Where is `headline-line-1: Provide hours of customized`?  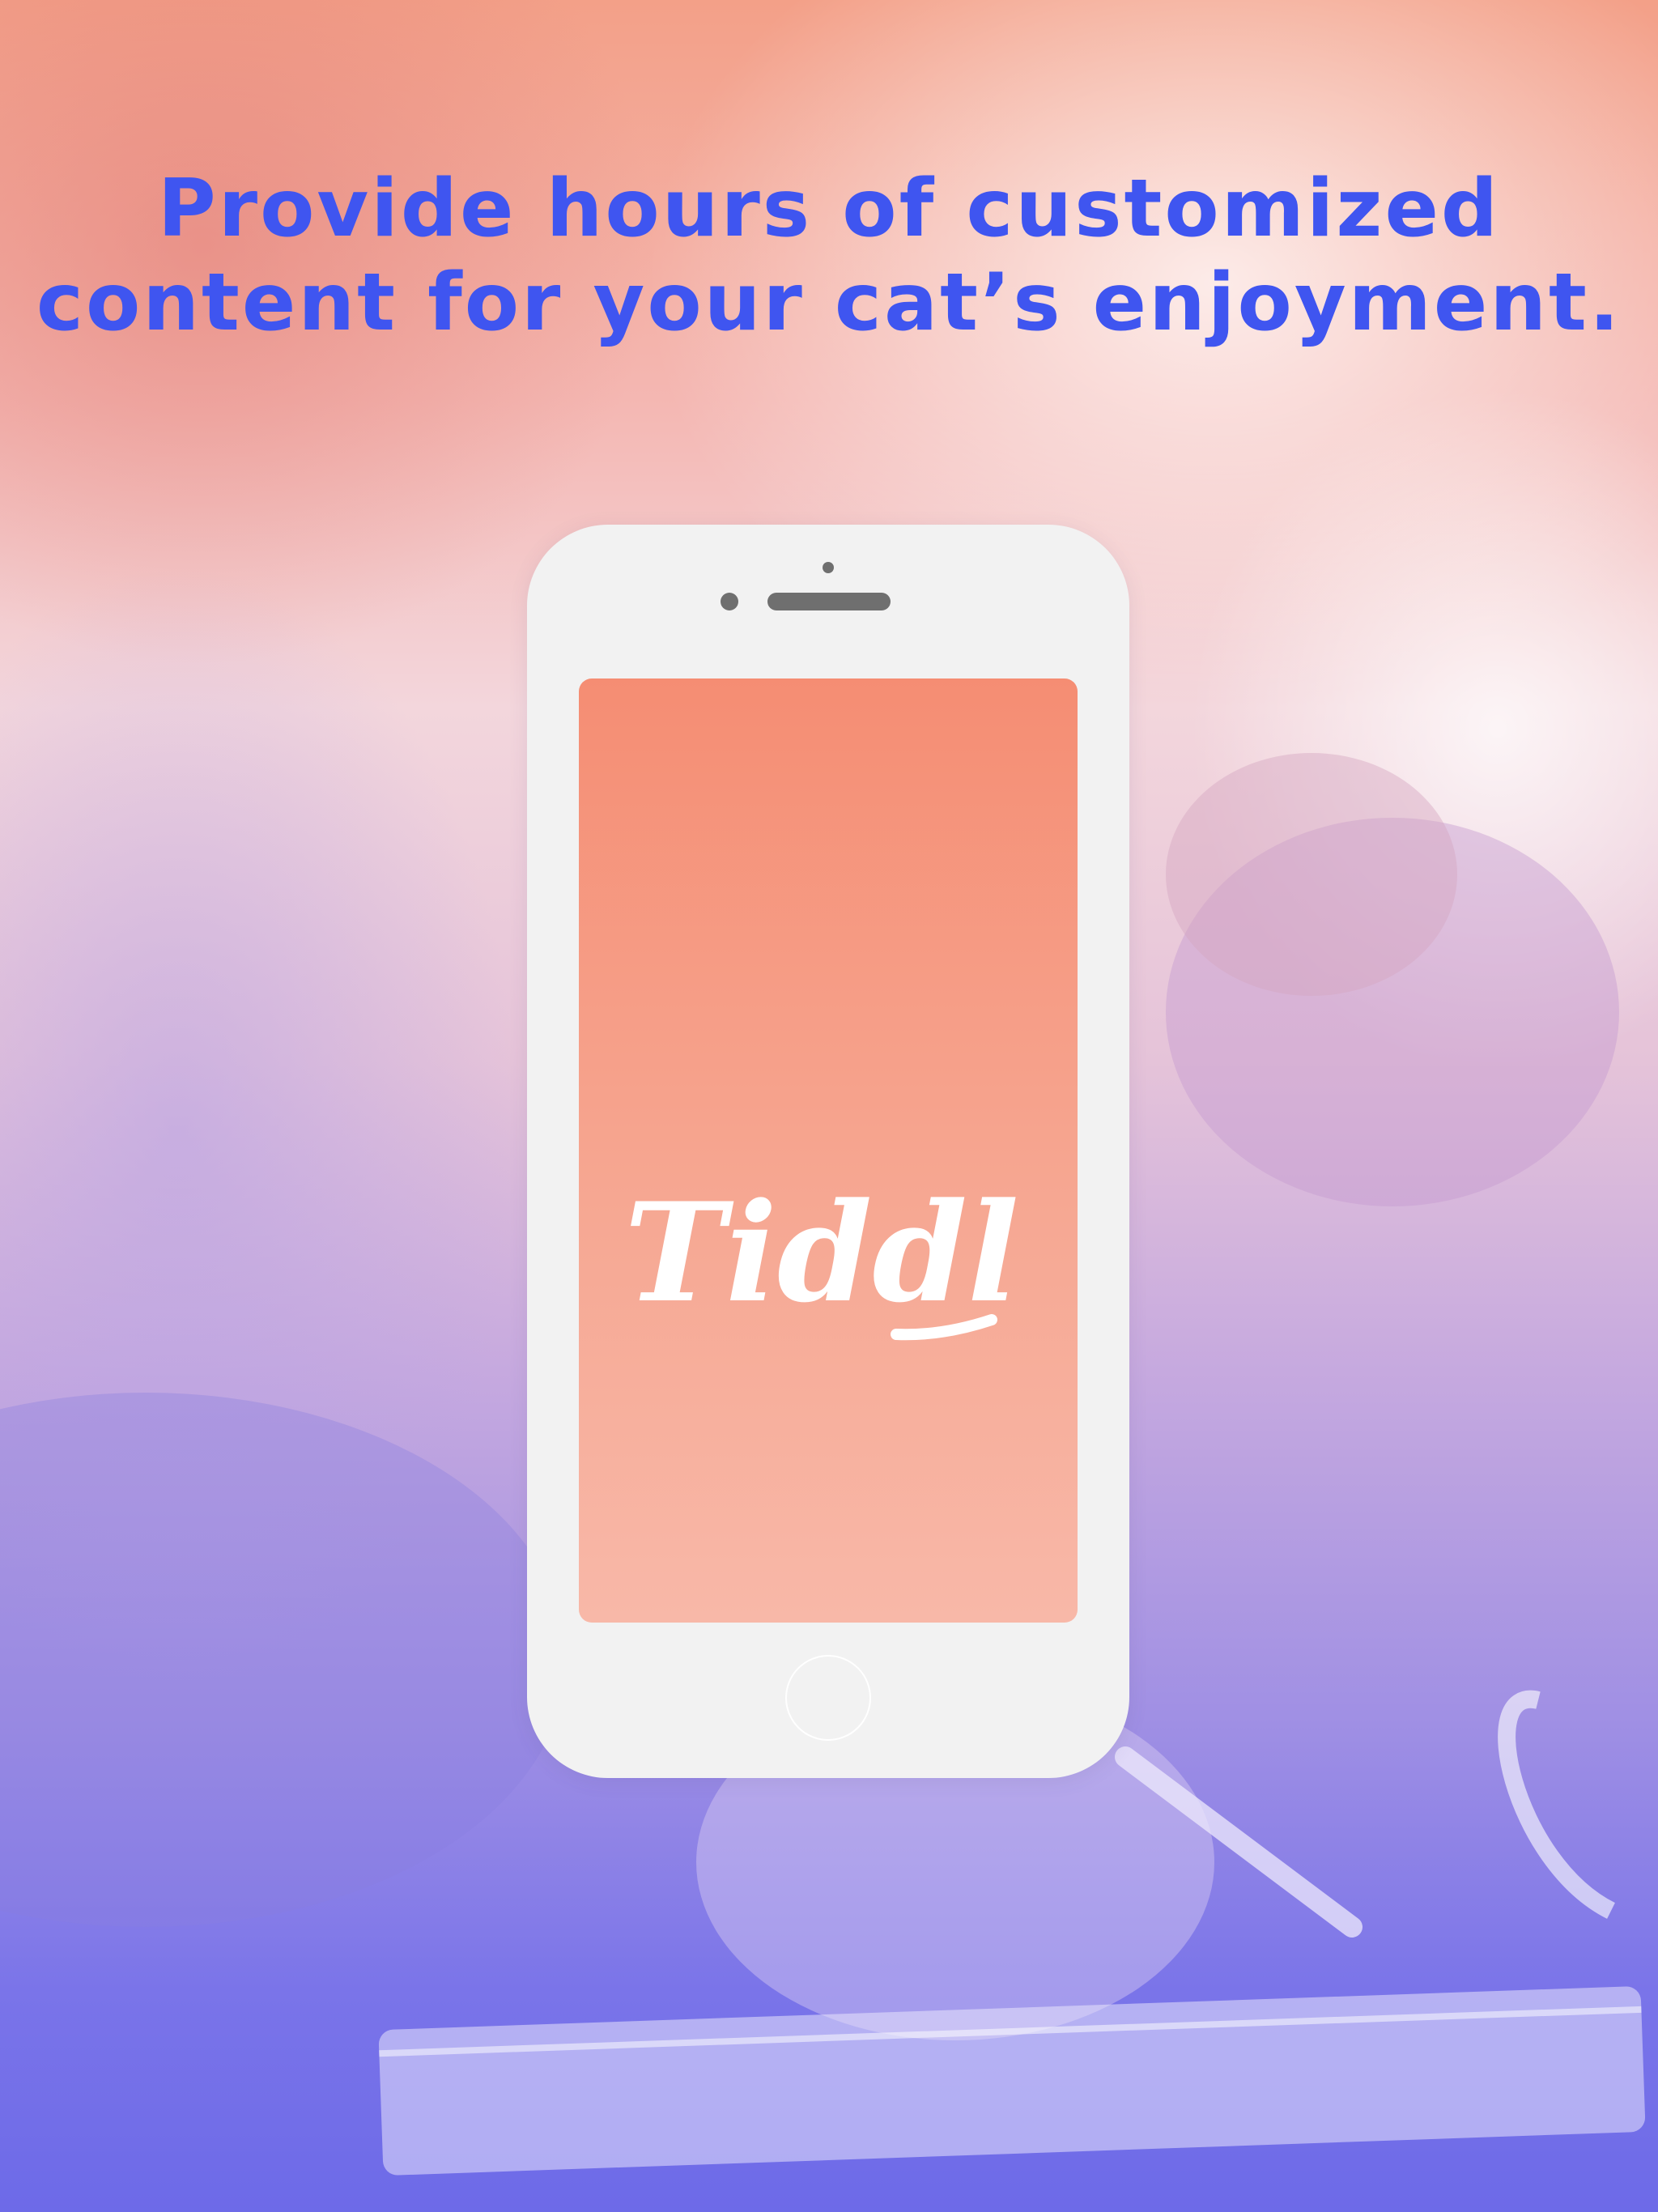 headline-line-1: Provide hours of customized is located at coordinates (829, 209).